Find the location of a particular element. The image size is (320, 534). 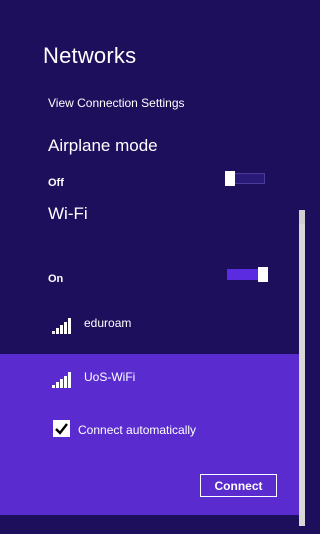

connect-automatically-label: Connect automatically is located at coordinates (137, 430).